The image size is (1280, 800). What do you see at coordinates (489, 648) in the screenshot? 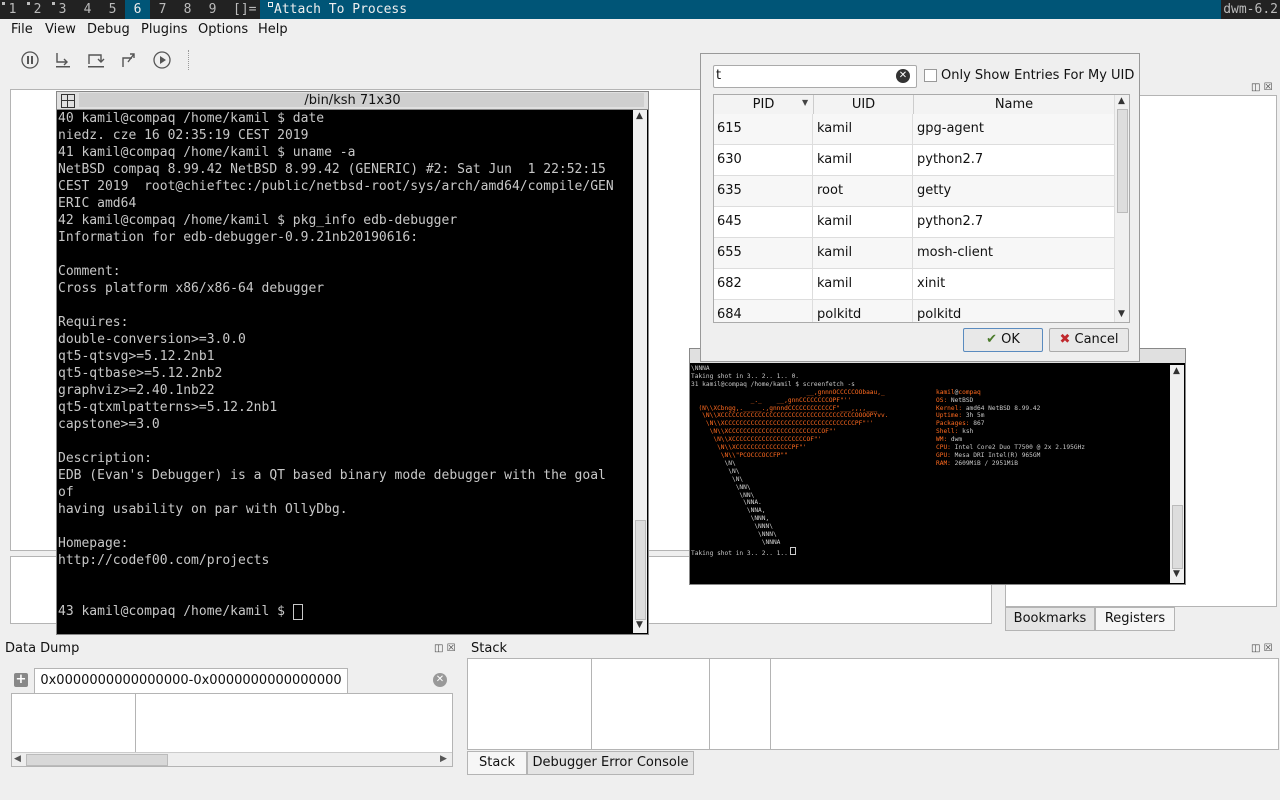
I see `stack-title: Stack` at bounding box center [489, 648].